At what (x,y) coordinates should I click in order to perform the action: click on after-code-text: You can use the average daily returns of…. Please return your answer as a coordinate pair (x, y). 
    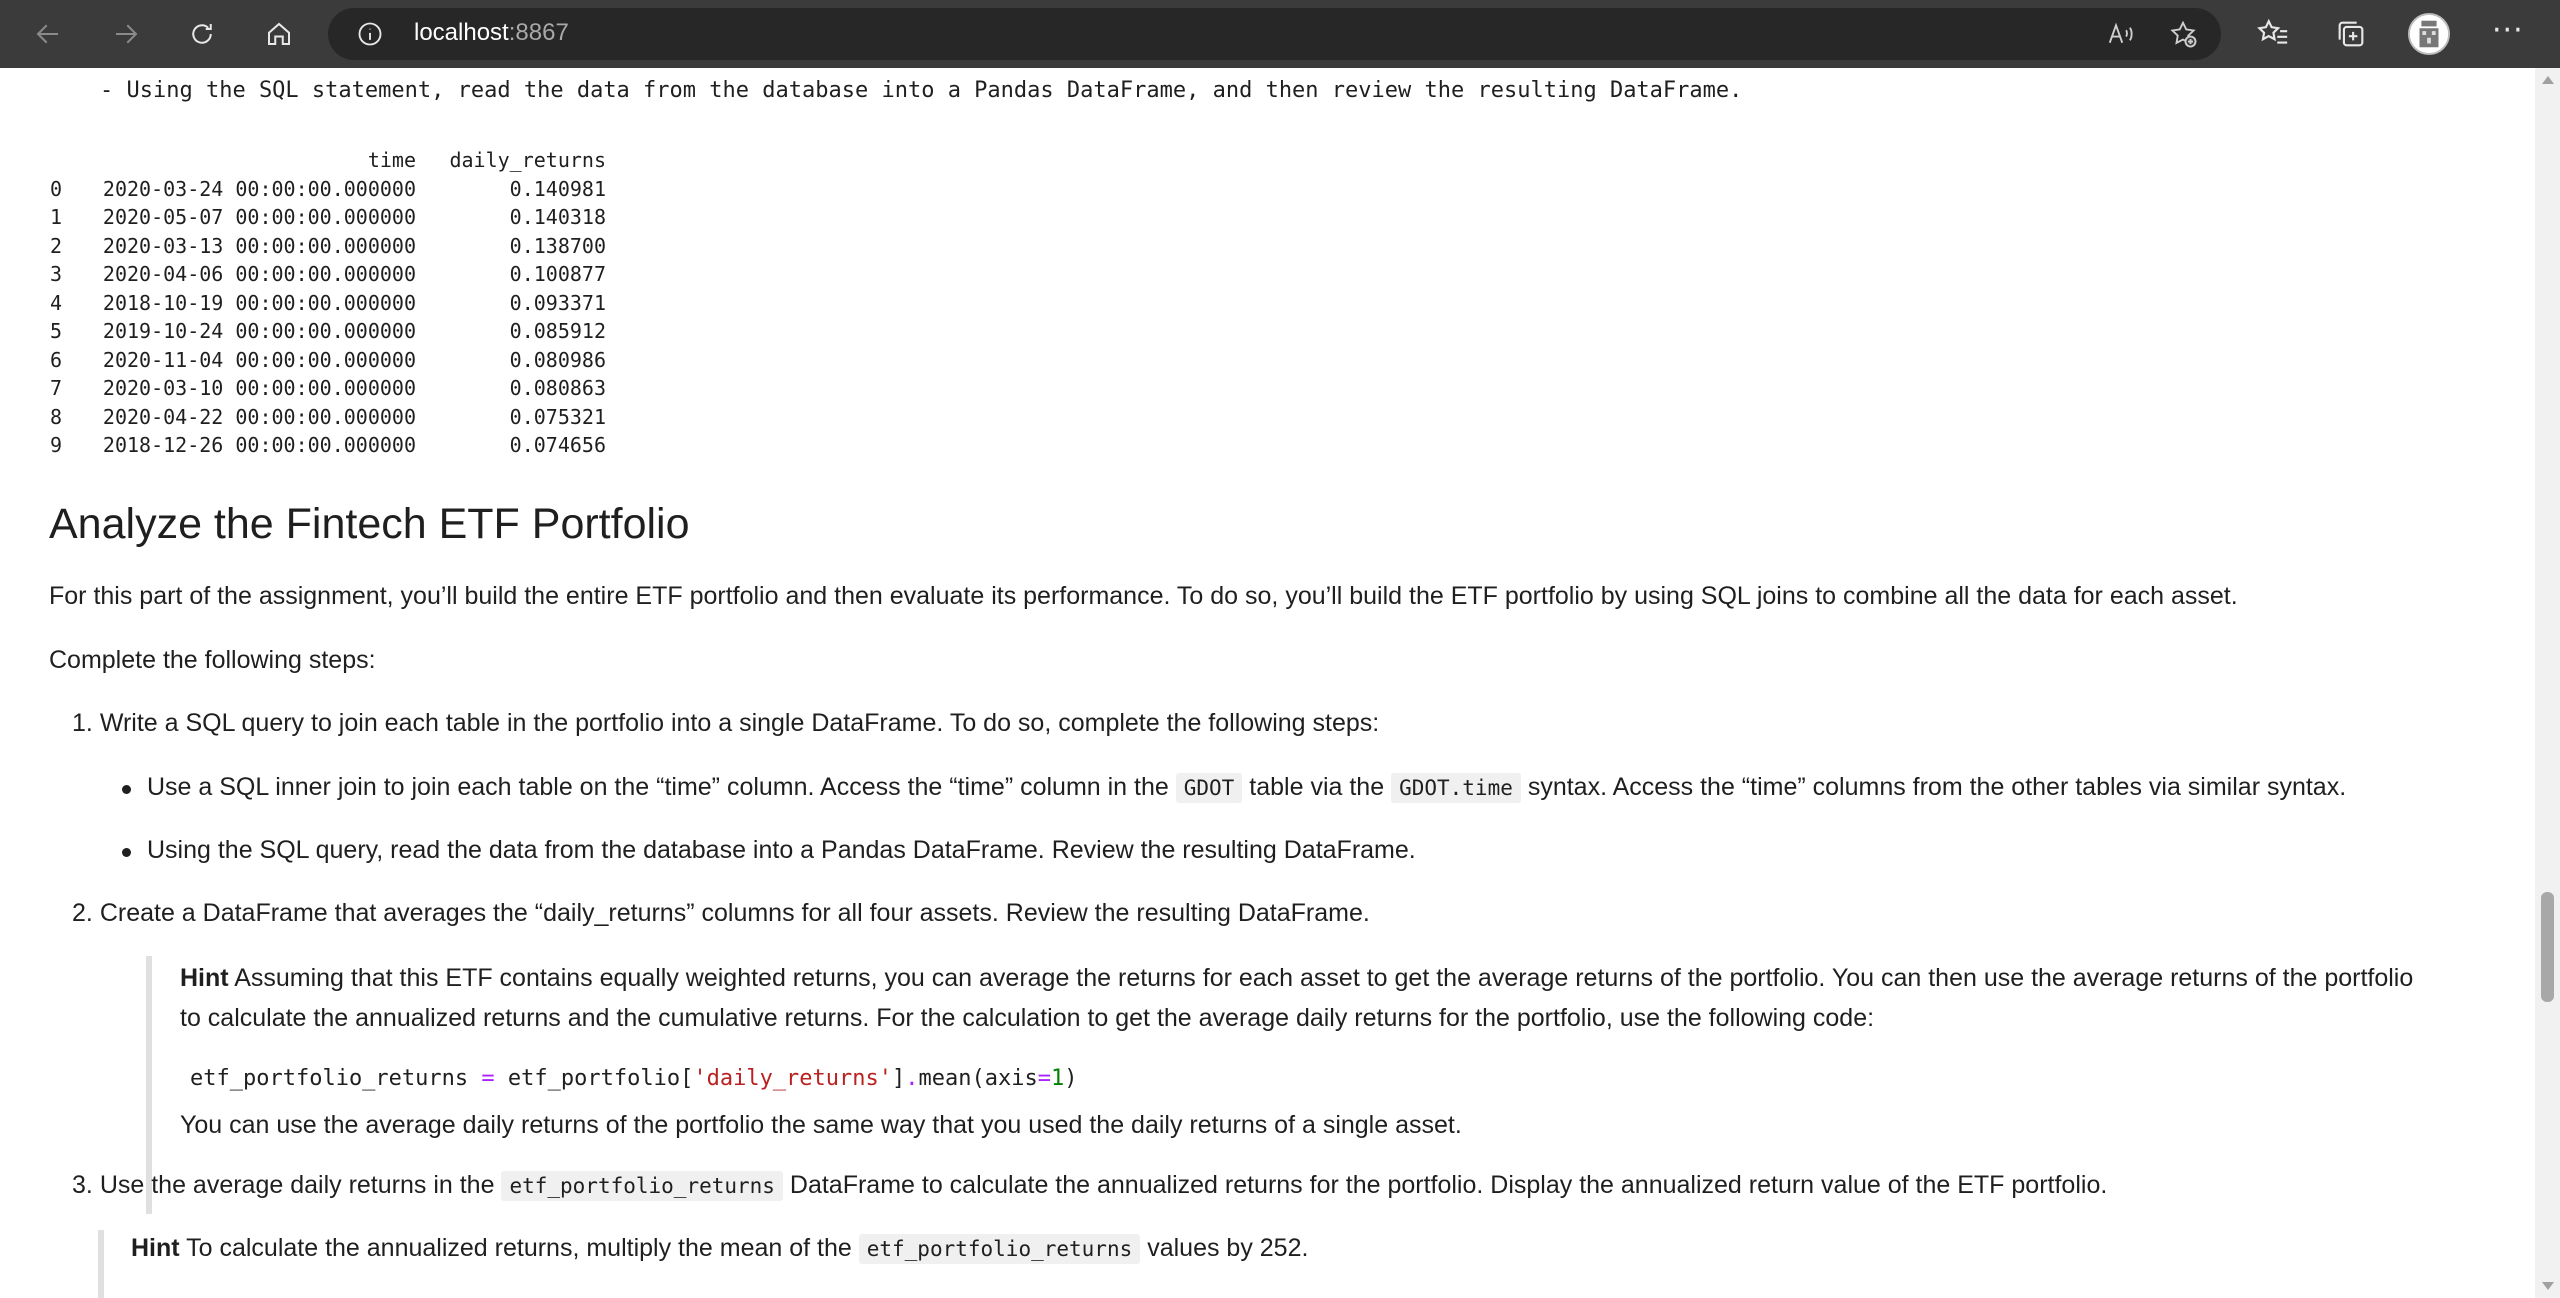
    Looking at the image, I should click on (821, 1125).